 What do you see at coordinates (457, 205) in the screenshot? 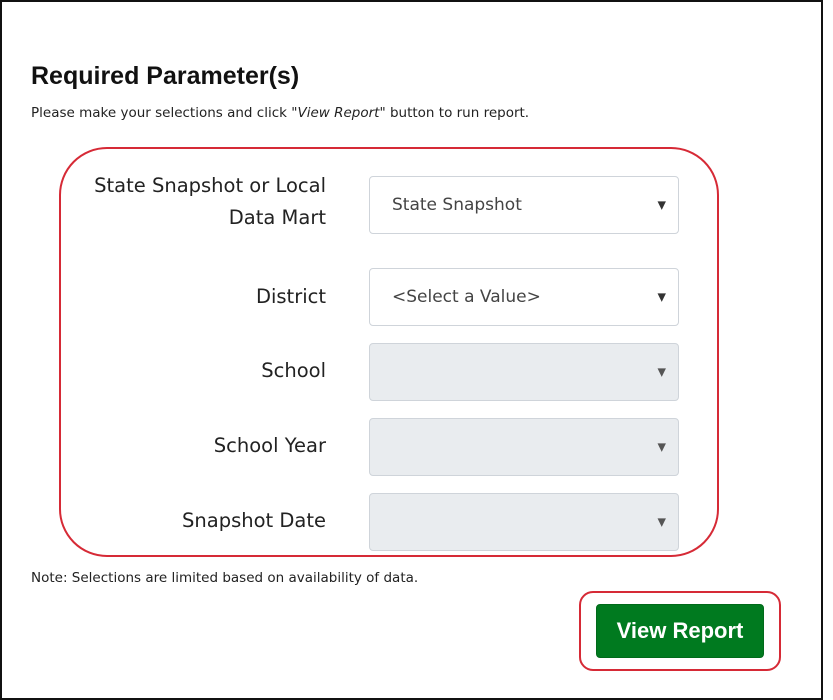
I see `data-source-selected-value: State Snapshot` at bounding box center [457, 205].